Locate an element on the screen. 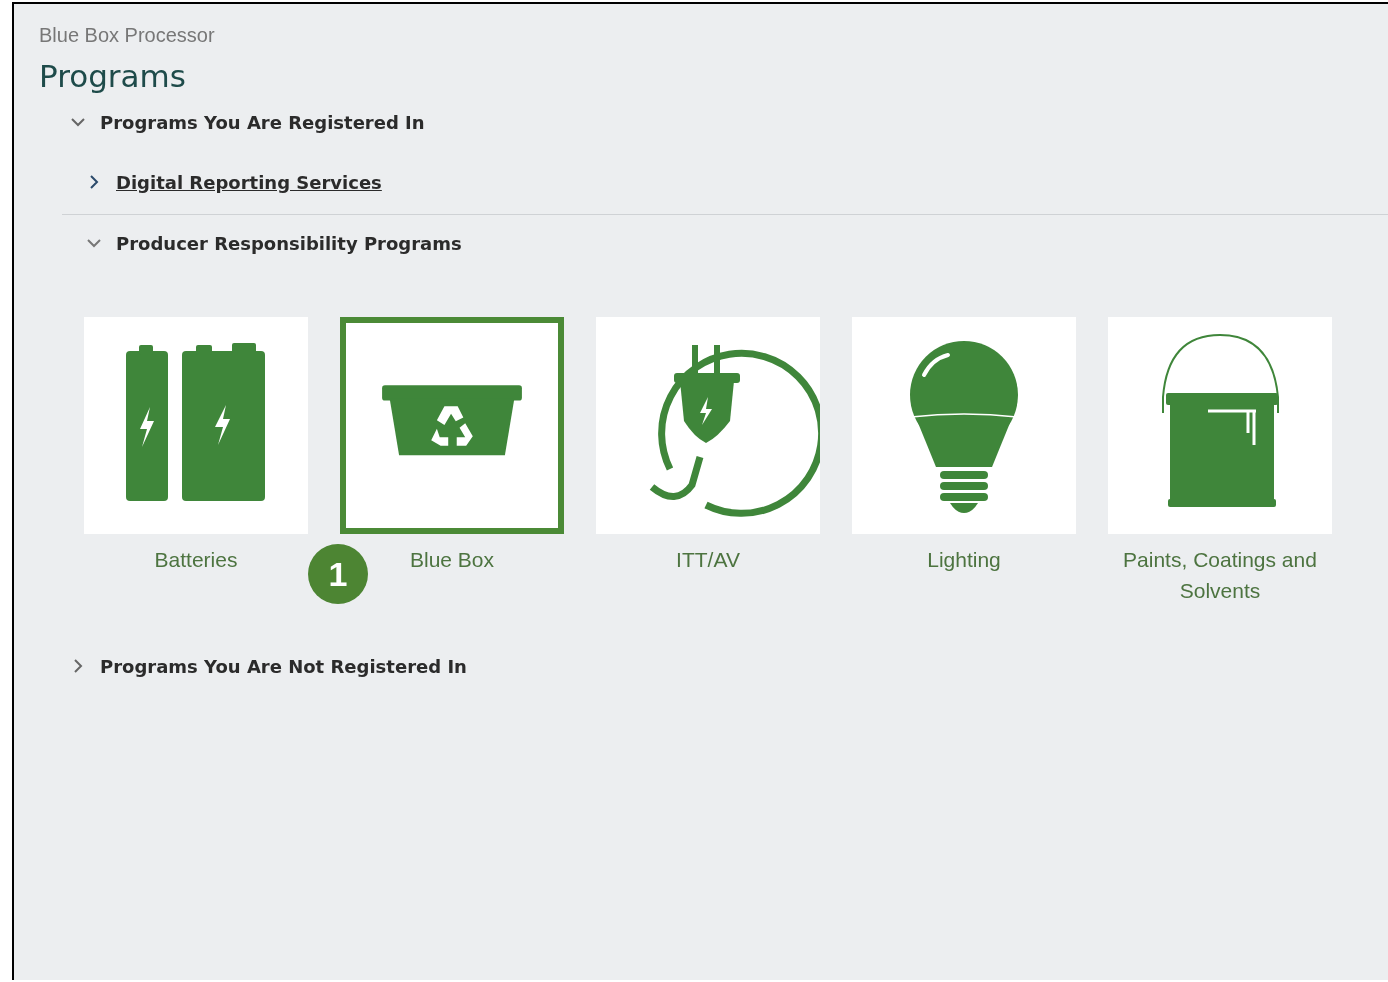  program-label: Blue Box is located at coordinates (452, 560).